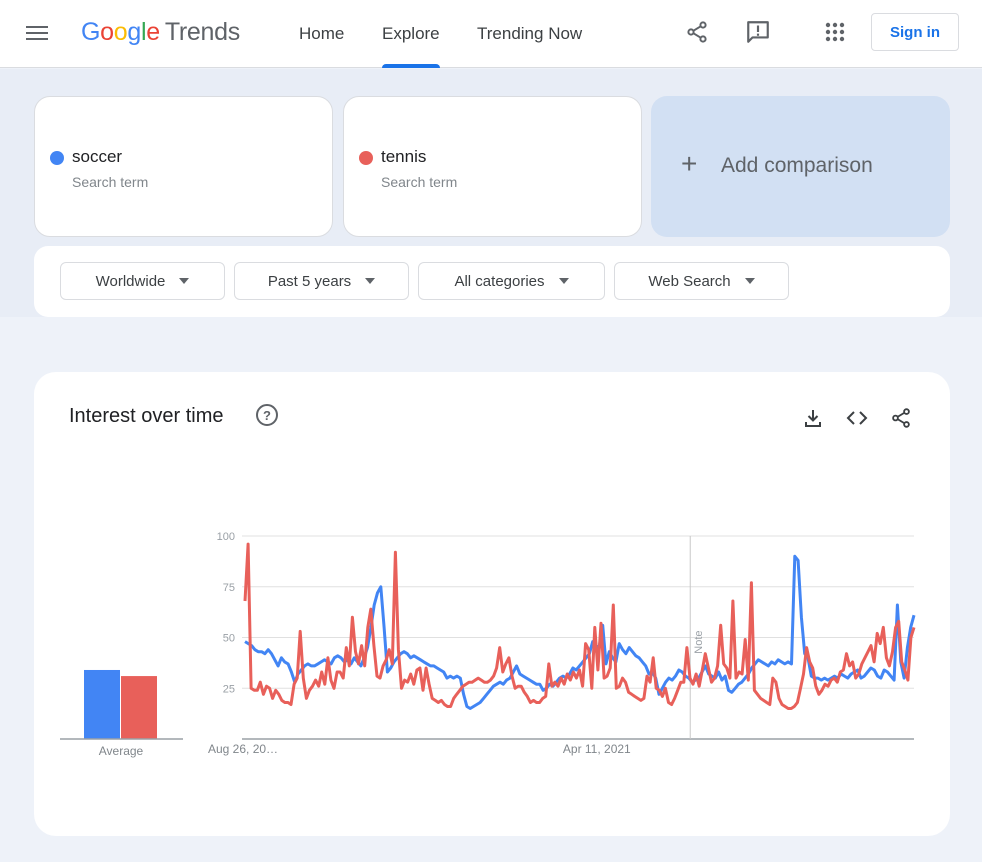 Image resolution: width=982 pixels, height=862 pixels. Describe the element at coordinates (411, 34) in the screenshot. I see `nav-explore: Explore` at that location.